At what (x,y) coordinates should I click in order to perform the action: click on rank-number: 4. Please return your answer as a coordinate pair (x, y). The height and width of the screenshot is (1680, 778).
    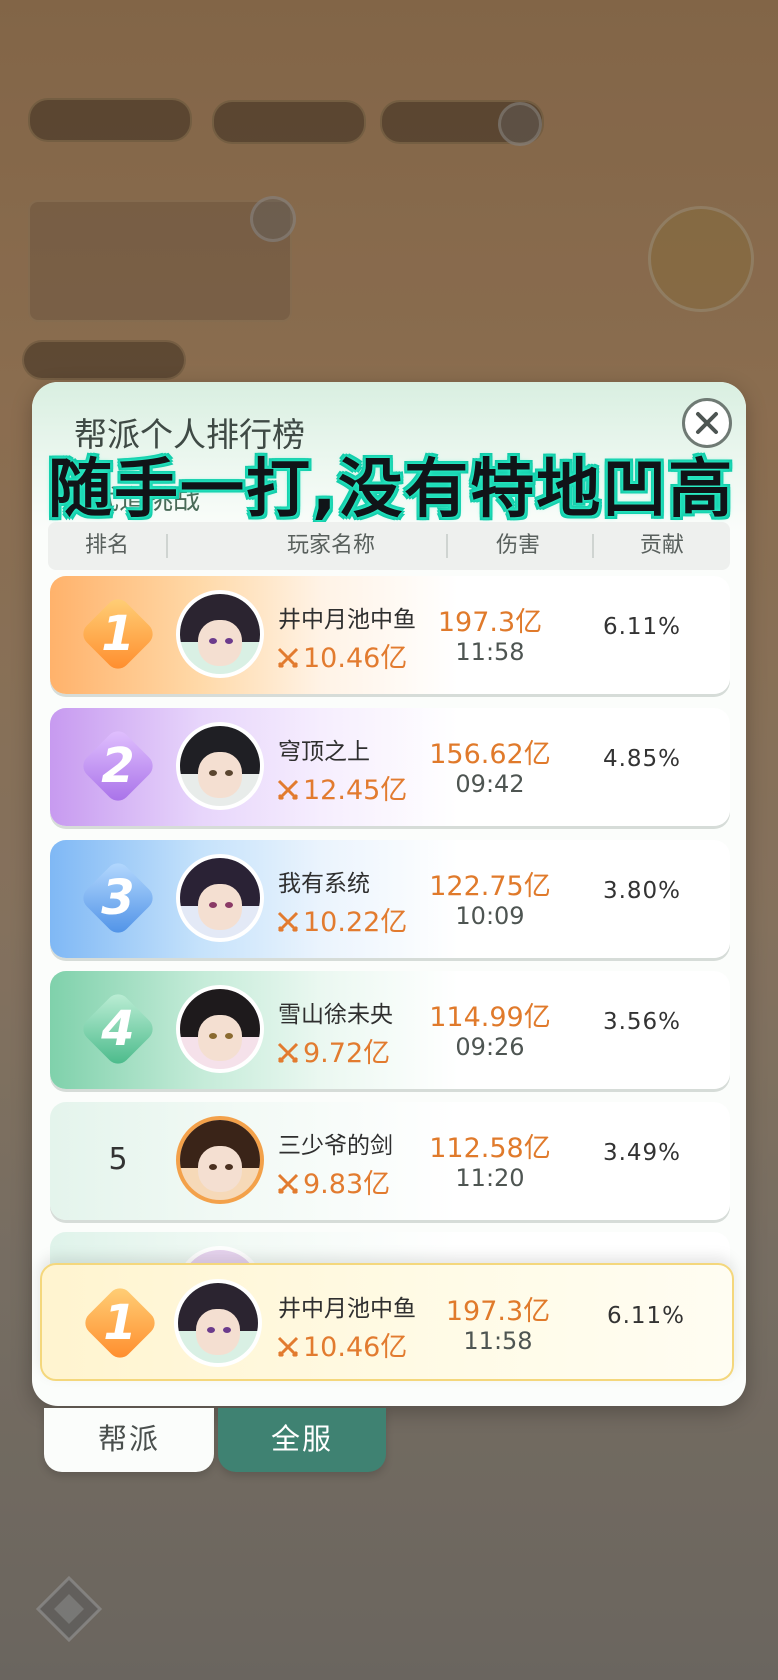
    Looking at the image, I should click on (118, 1029).